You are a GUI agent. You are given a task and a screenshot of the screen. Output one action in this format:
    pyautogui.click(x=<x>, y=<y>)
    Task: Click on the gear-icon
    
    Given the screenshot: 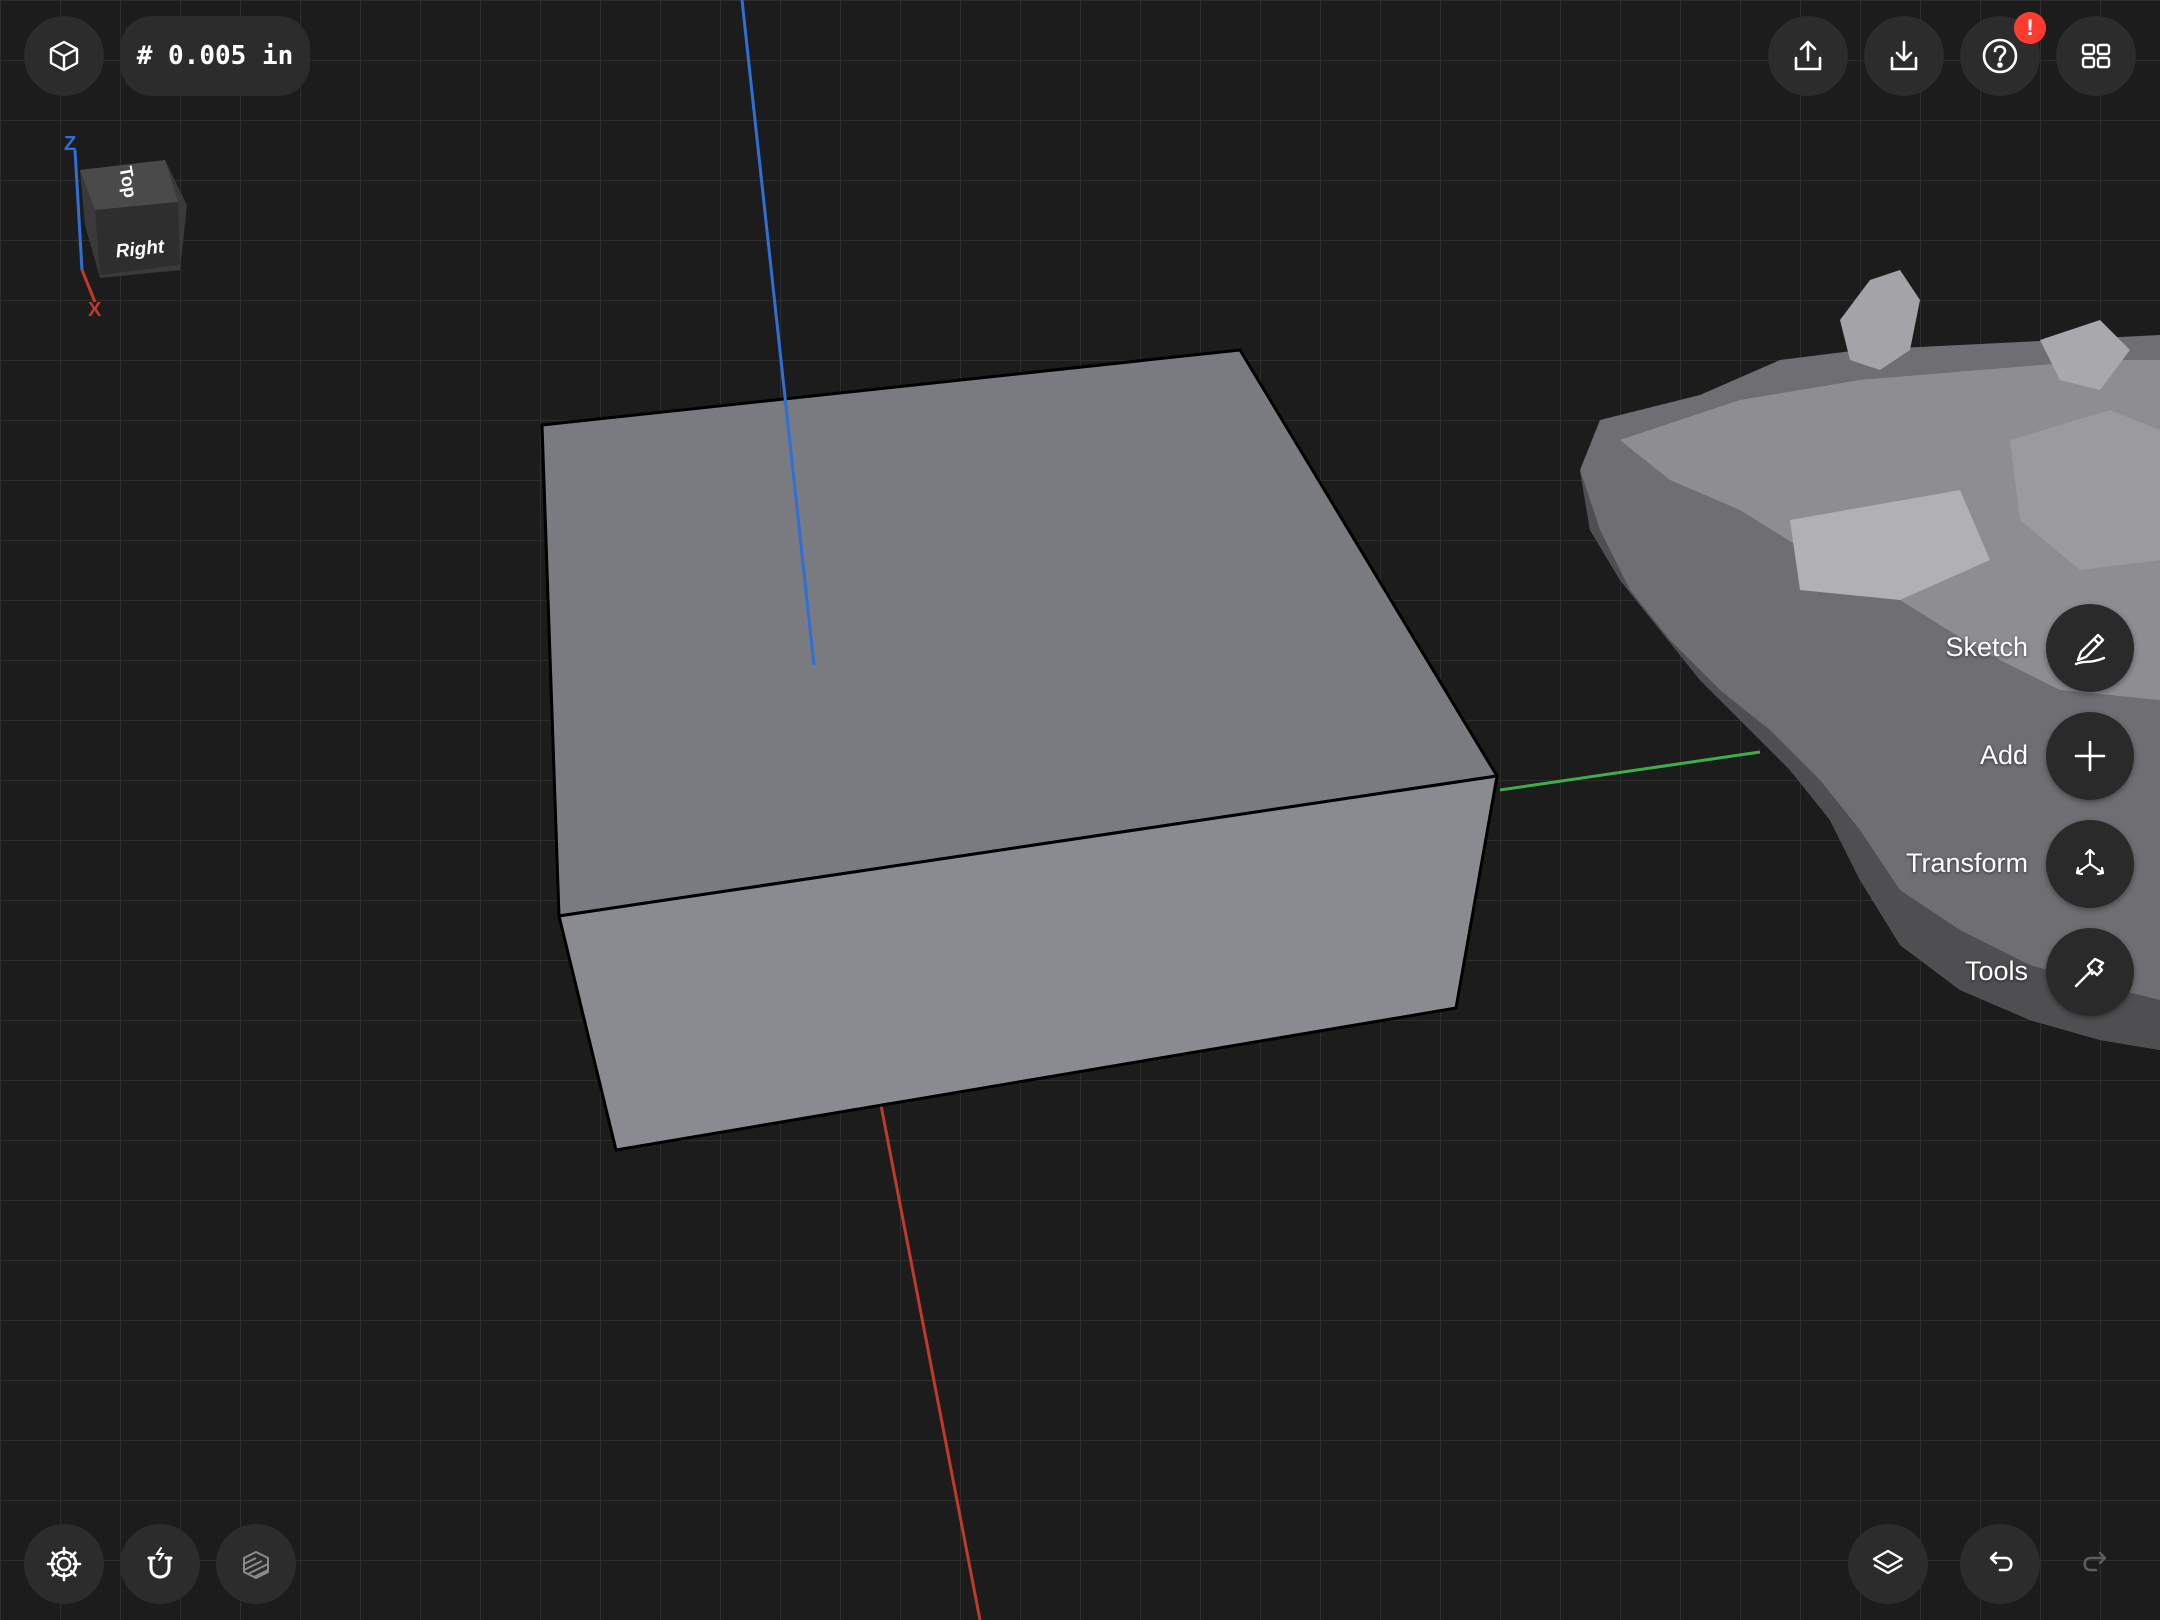 What is the action you would take?
    pyautogui.click(x=64, y=1564)
    